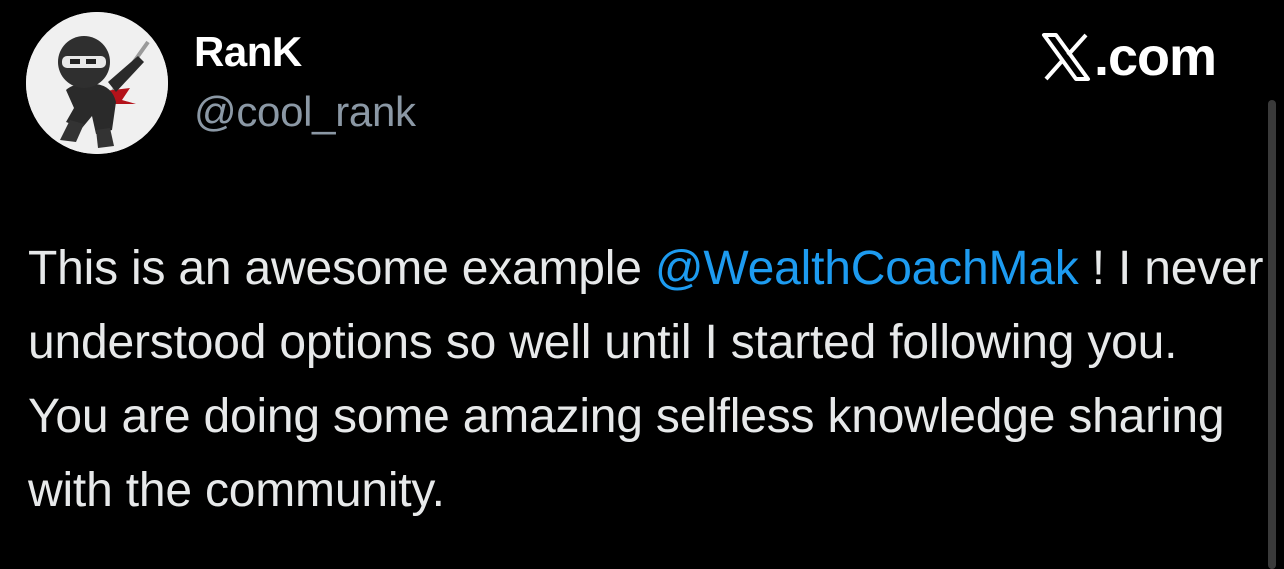 The image size is (1284, 569). I want to click on brand-label: .com, so click(1155, 57).